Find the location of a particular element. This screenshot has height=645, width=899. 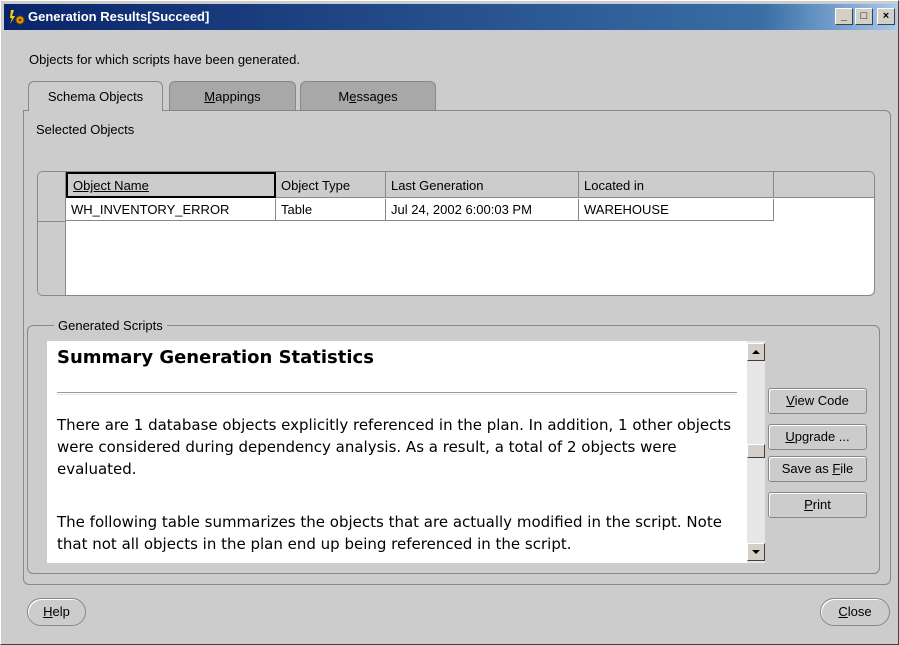

generated-scripts-label: Generated Scripts is located at coordinates (110, 325).